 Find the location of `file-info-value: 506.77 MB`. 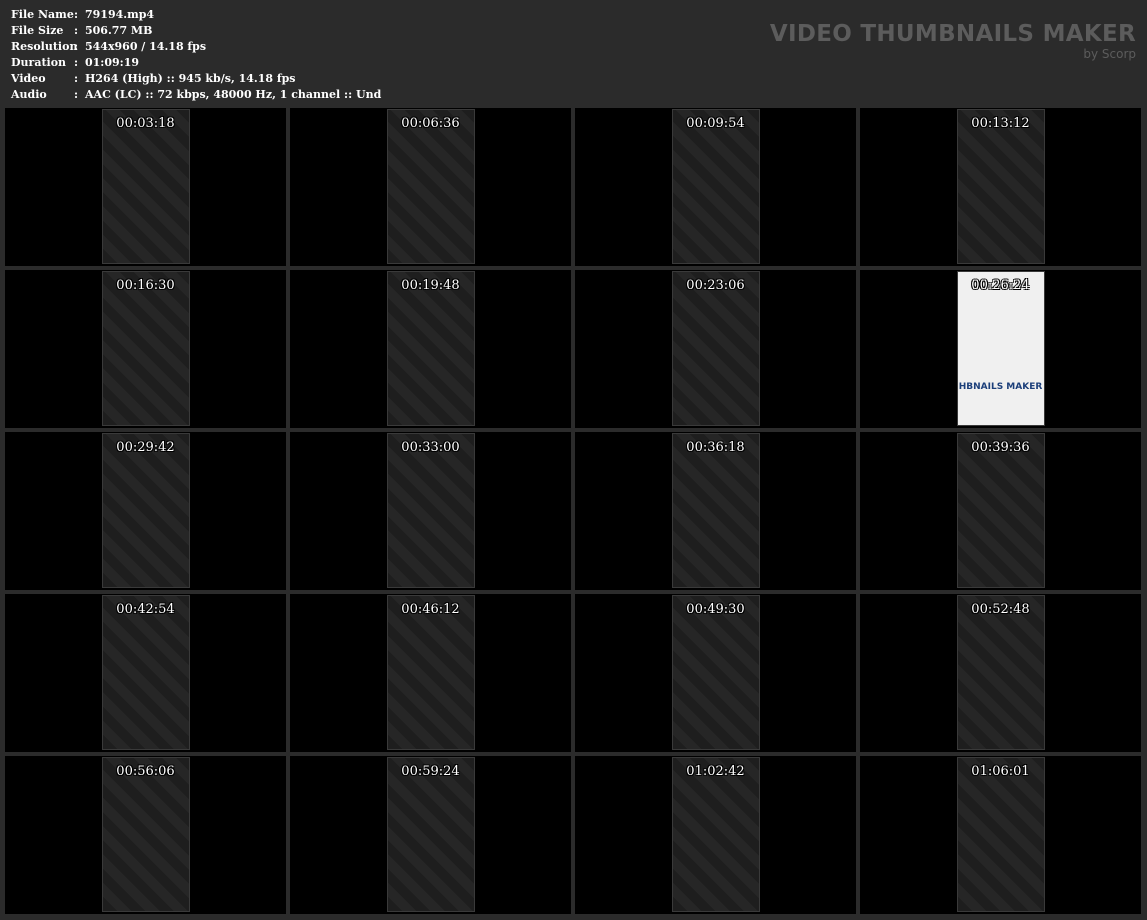

file-info-value: 506.77 MB is located at coordinates (119, 30).